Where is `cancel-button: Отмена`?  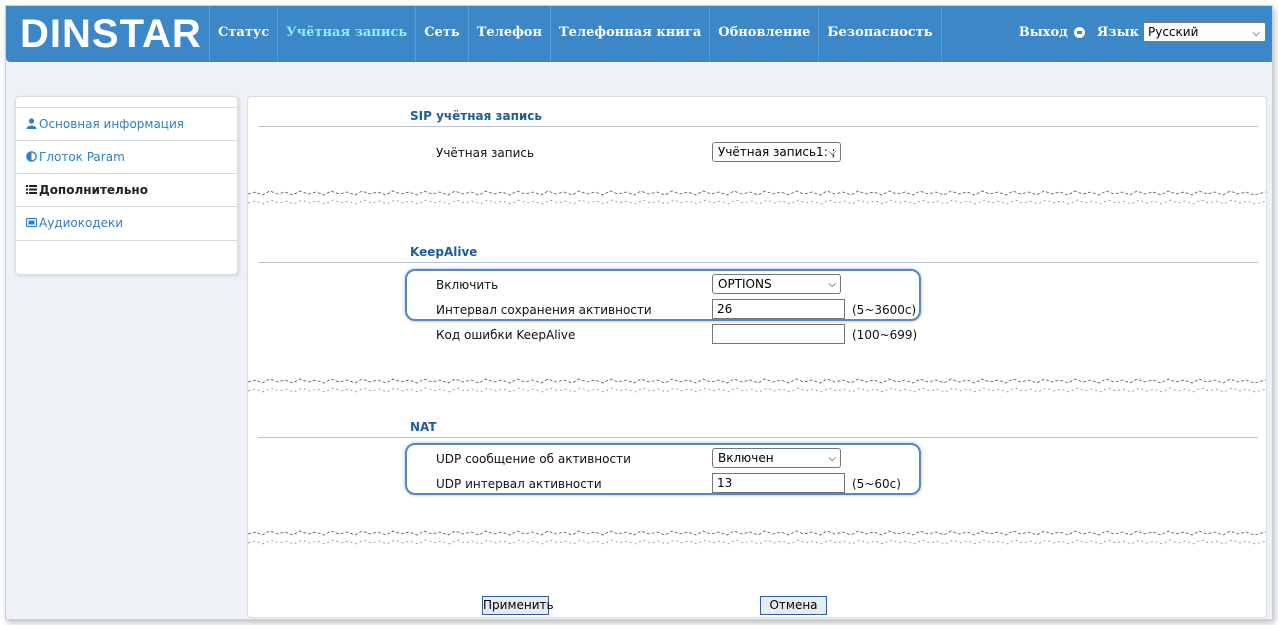
cancel-button: Отмена is located at coordinates (793, 605).